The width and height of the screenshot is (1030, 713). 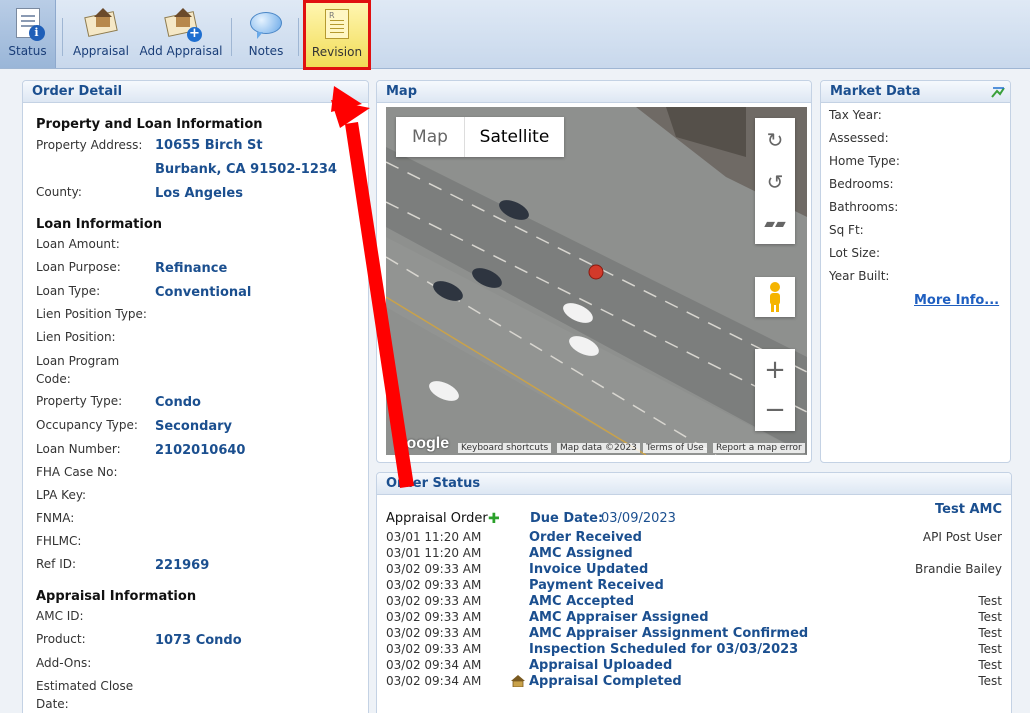 I want to click on revision-button: R Revision, so click(x=337, y=35).